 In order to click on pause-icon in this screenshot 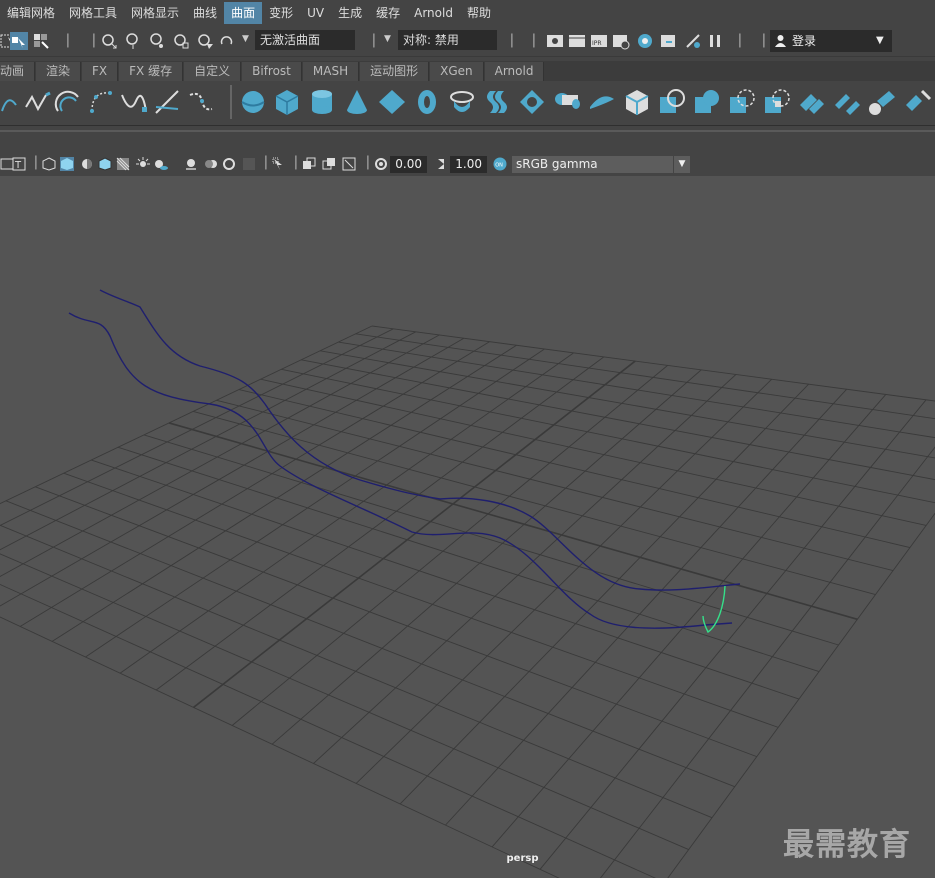, I will do `click(715, 41)`.